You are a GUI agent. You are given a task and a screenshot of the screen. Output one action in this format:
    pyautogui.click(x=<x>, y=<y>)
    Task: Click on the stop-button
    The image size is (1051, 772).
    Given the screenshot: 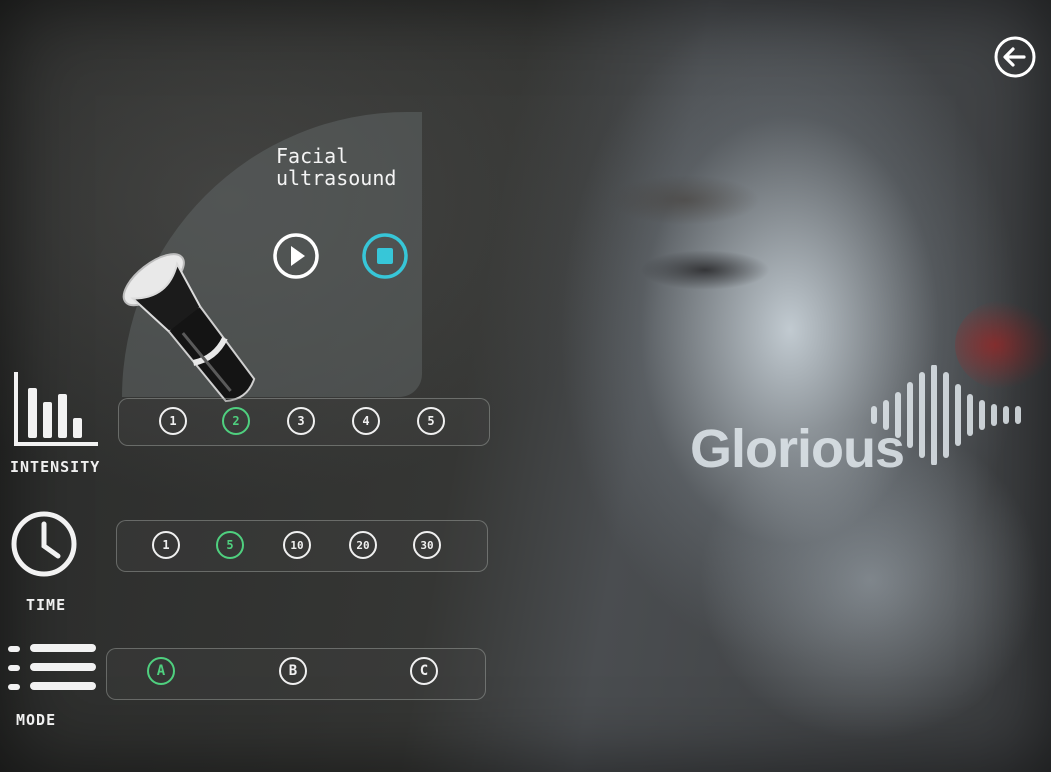 What is the action you would take?
    pyautogui.click(x=385, y=256)
    